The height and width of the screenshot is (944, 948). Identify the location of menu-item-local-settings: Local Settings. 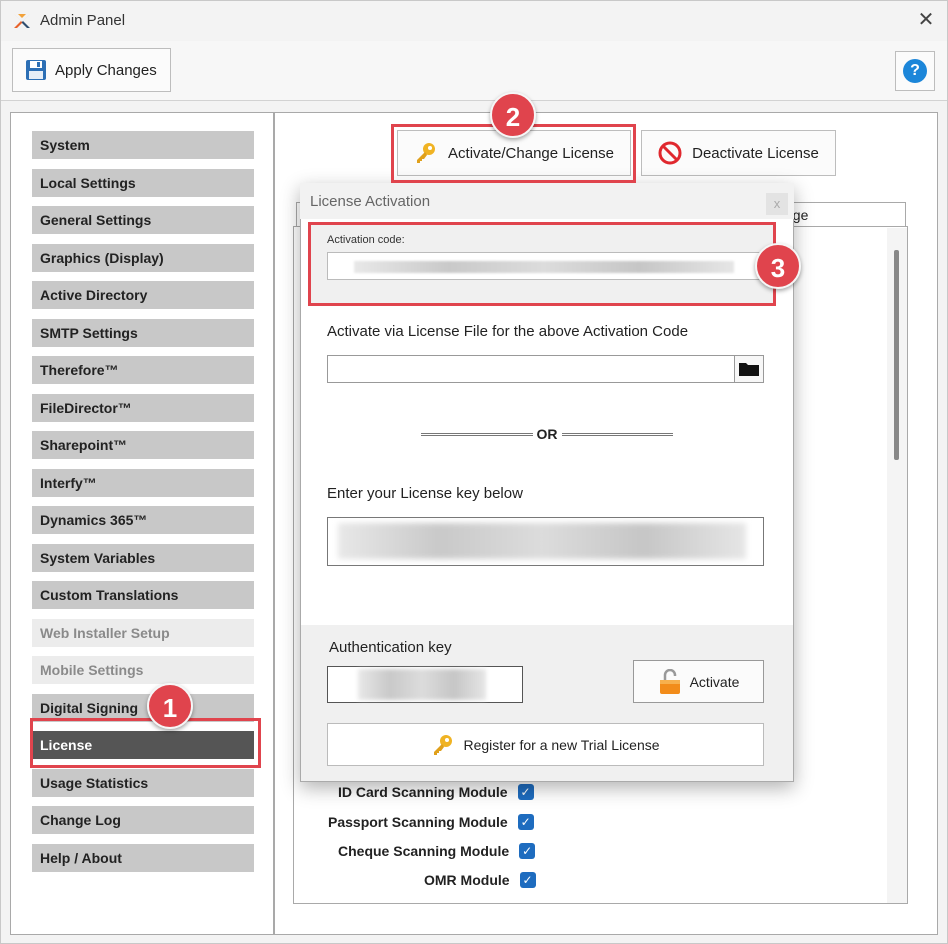
(143, 182).